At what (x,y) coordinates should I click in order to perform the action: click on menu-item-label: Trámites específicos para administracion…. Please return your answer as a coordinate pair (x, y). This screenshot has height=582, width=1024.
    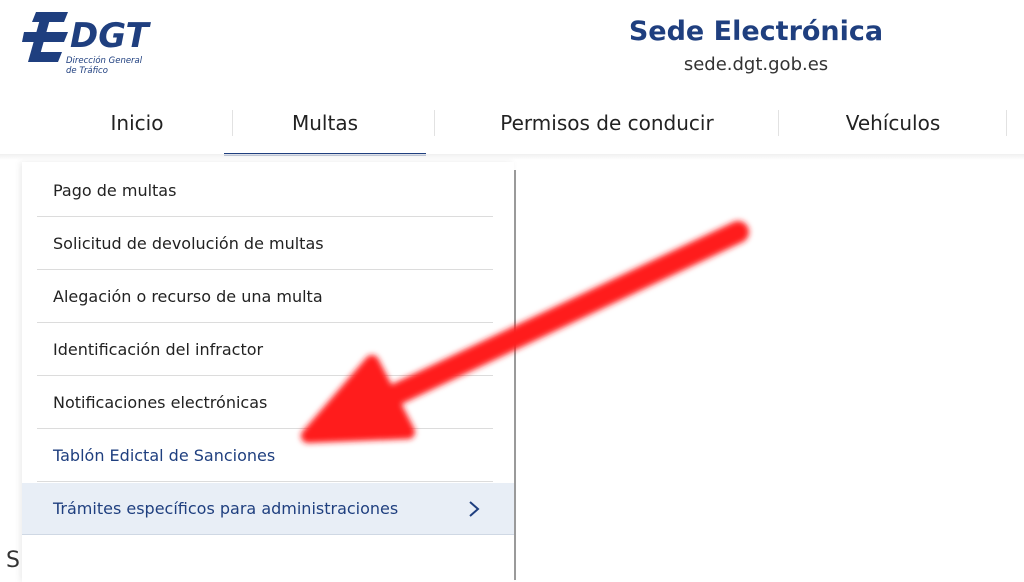
    Looking at the image, I should click on (226, 508).